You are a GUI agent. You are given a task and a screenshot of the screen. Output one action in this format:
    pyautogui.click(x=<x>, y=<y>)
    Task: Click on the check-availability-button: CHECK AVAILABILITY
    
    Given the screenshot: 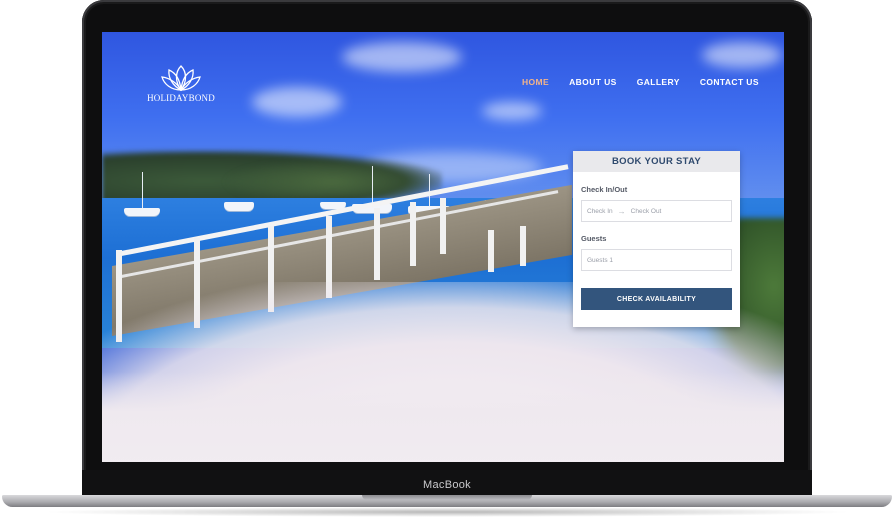 What is the action you would take?
    pyautogui.click(x=656, y=299)
    